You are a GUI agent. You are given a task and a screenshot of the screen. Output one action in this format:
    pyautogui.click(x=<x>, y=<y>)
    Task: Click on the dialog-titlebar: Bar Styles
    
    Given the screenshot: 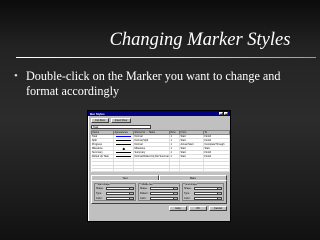 What is the action you would take?
    pyautogui.click(x=159, y=113)
    